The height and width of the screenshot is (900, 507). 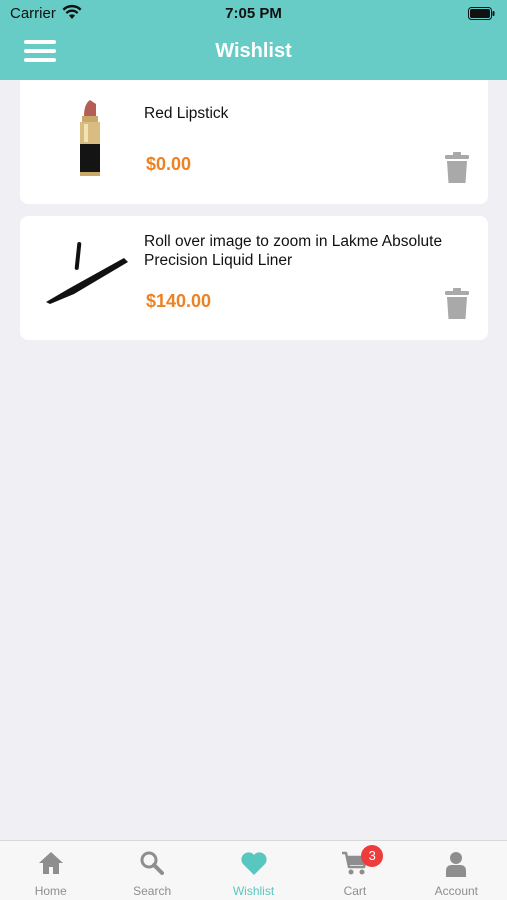 What do you see at coordinates (372, 856) in the screenshot?
I see `cart-badge: 3` at bounding box center [372, 856].